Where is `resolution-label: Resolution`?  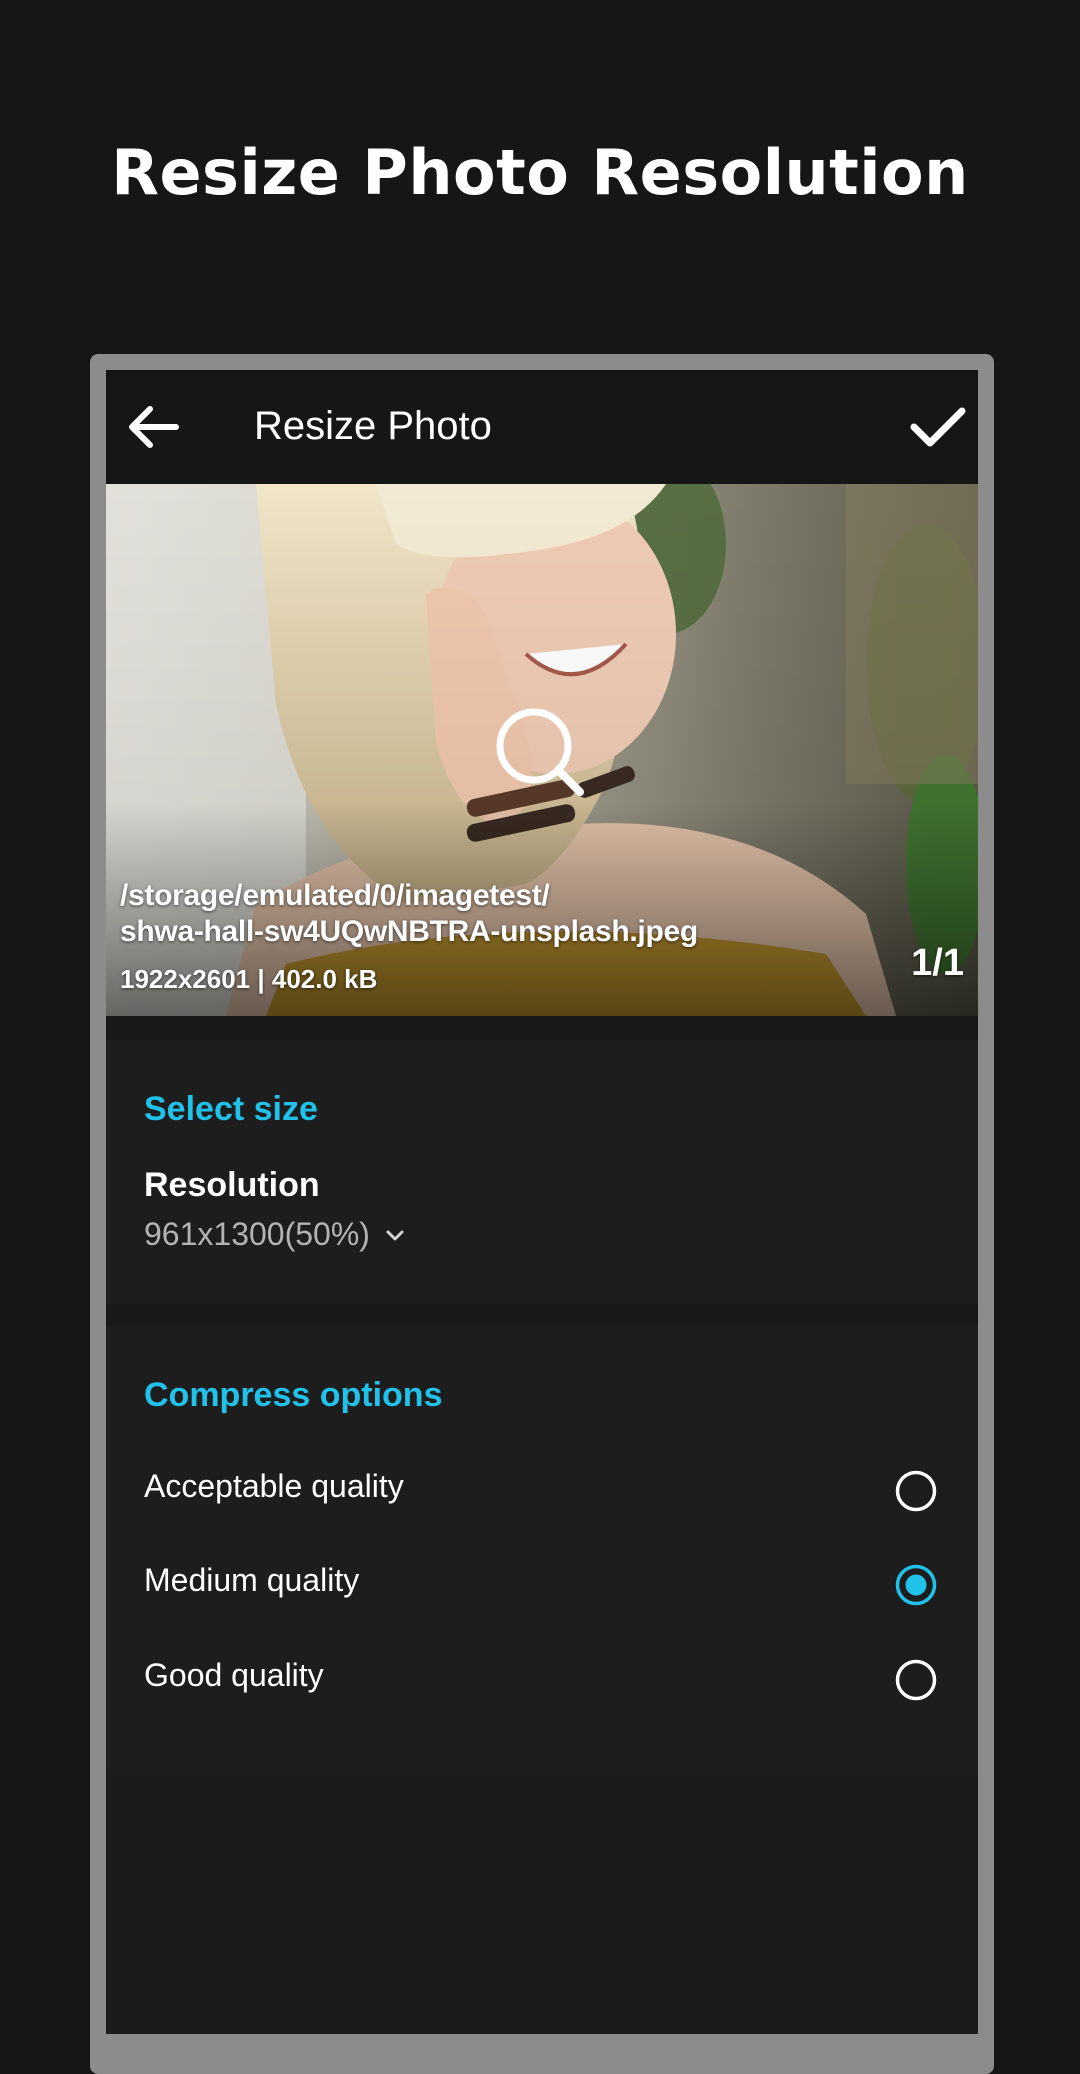
resolution-label: Resolution is located at coordinates (232, 1185).